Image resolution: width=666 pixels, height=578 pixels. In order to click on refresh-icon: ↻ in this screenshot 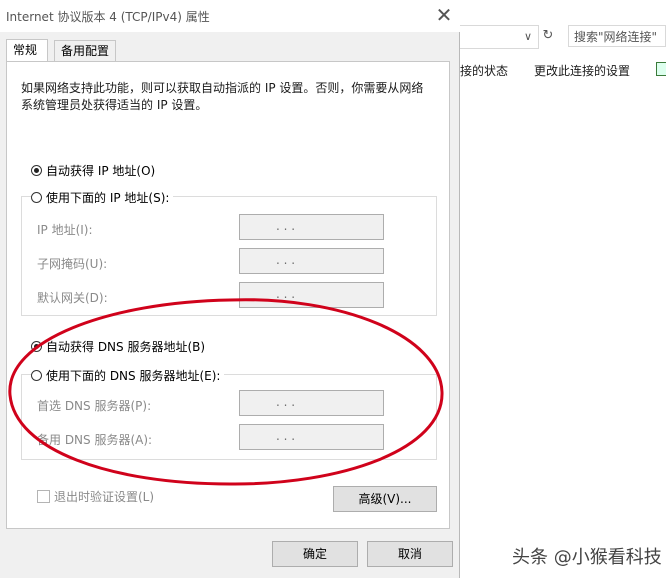, I will do `click(548, 36)`.